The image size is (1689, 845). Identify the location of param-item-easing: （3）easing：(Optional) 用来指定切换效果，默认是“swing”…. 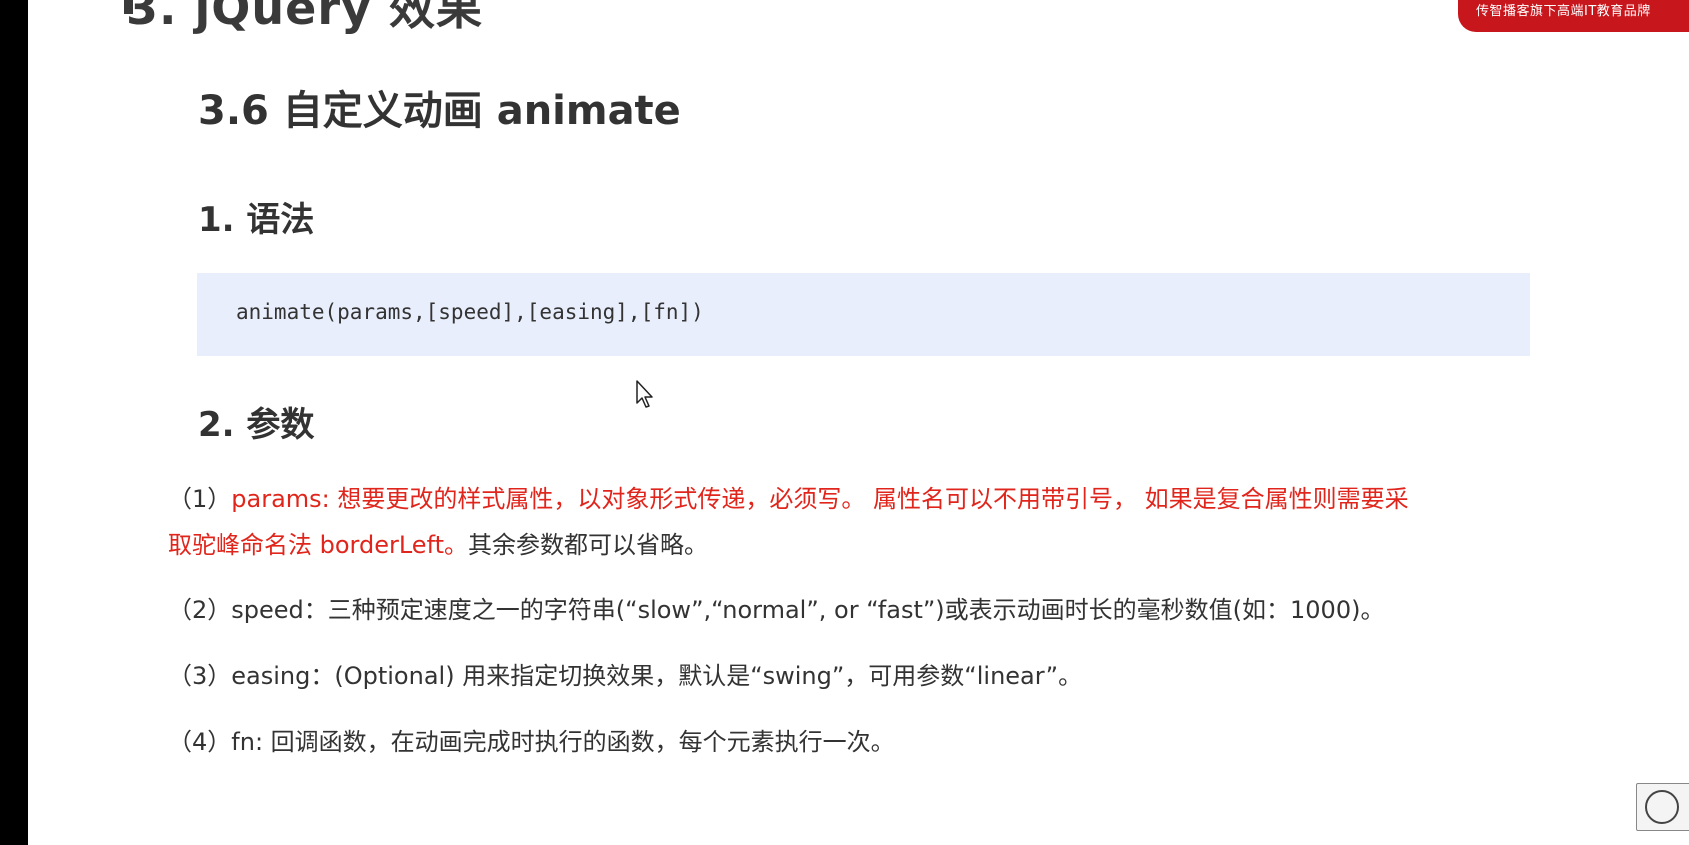
(625, 676).